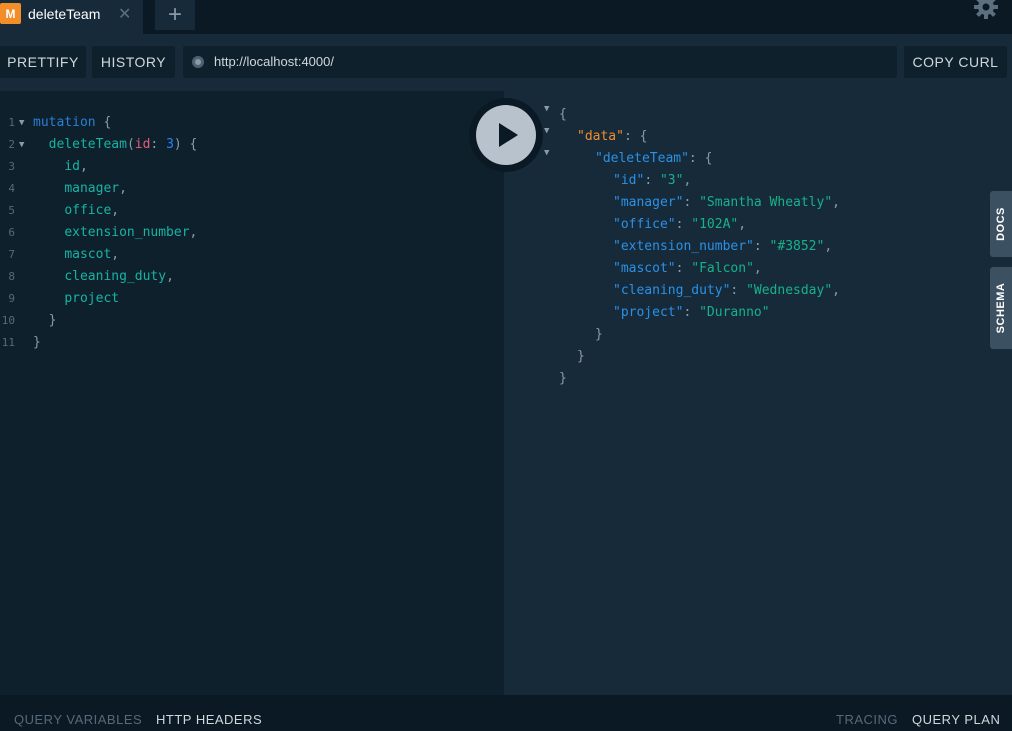  Describe the element at coordinates (11, 254) in the screenshot. I see `line-number: 7` at that location.